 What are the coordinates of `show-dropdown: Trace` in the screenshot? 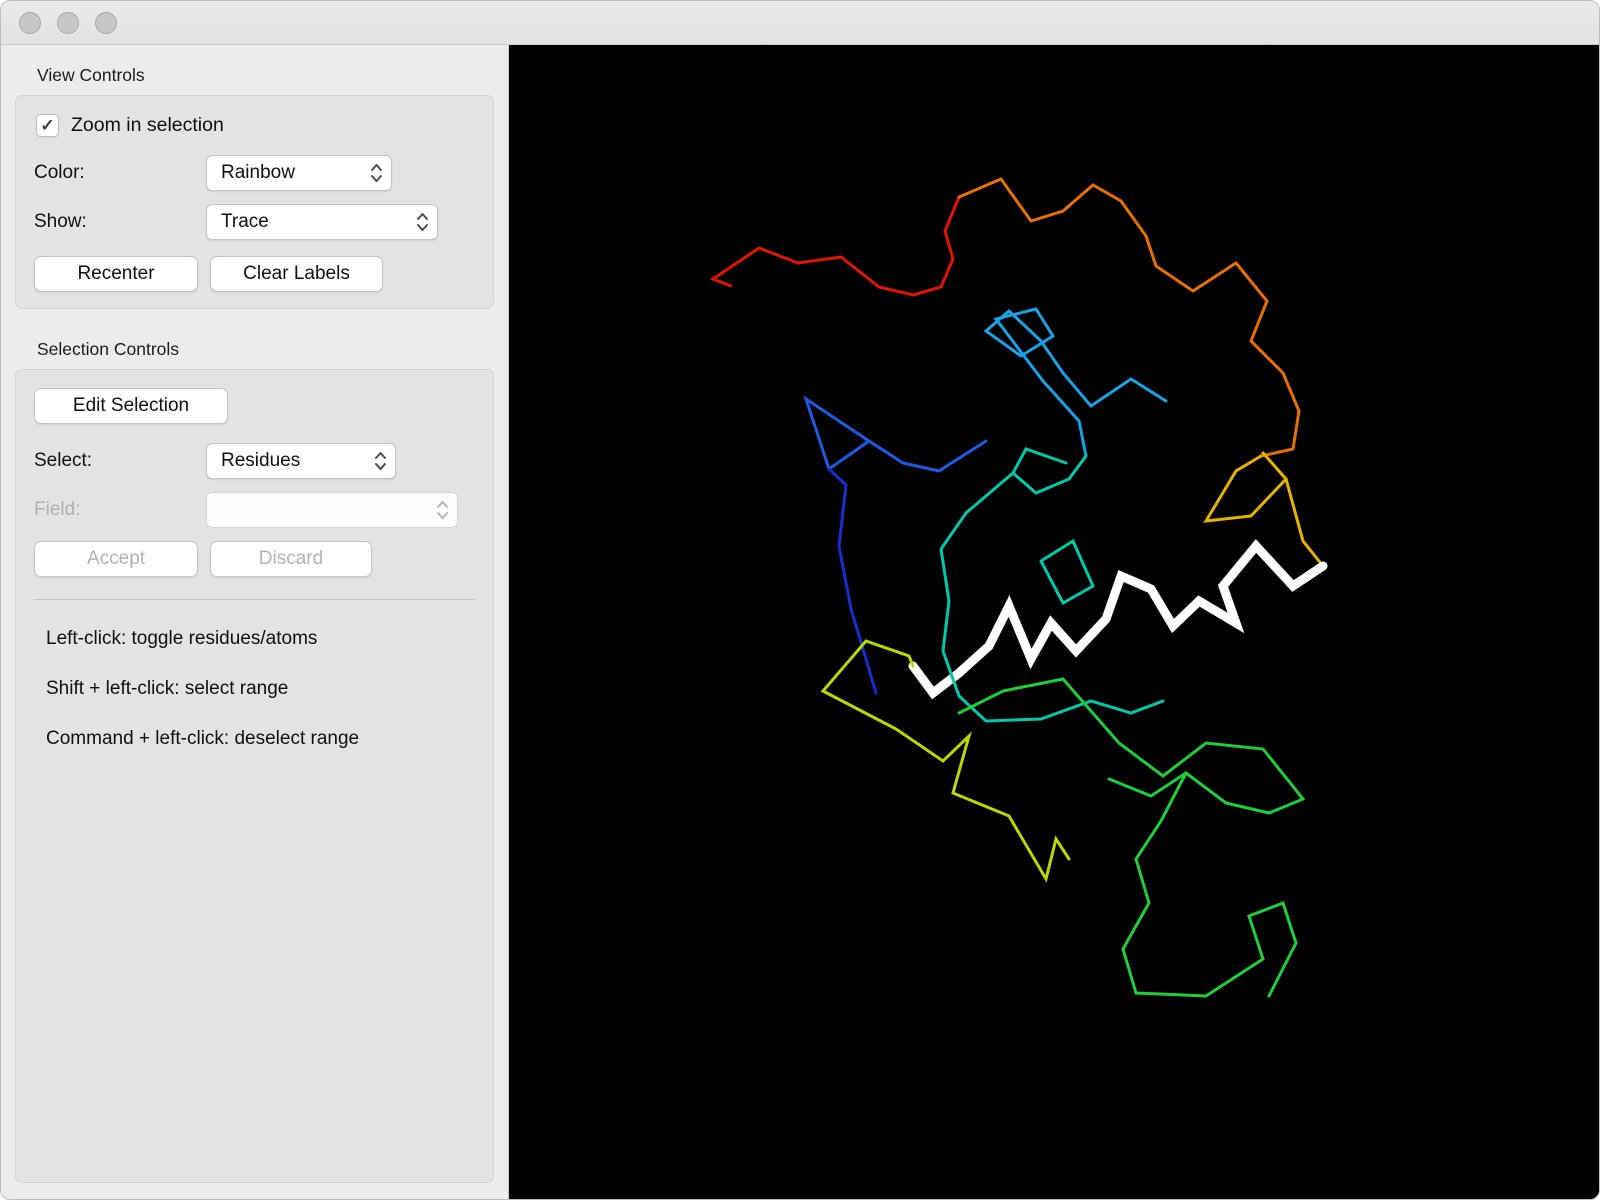 It's located at (322, 222).